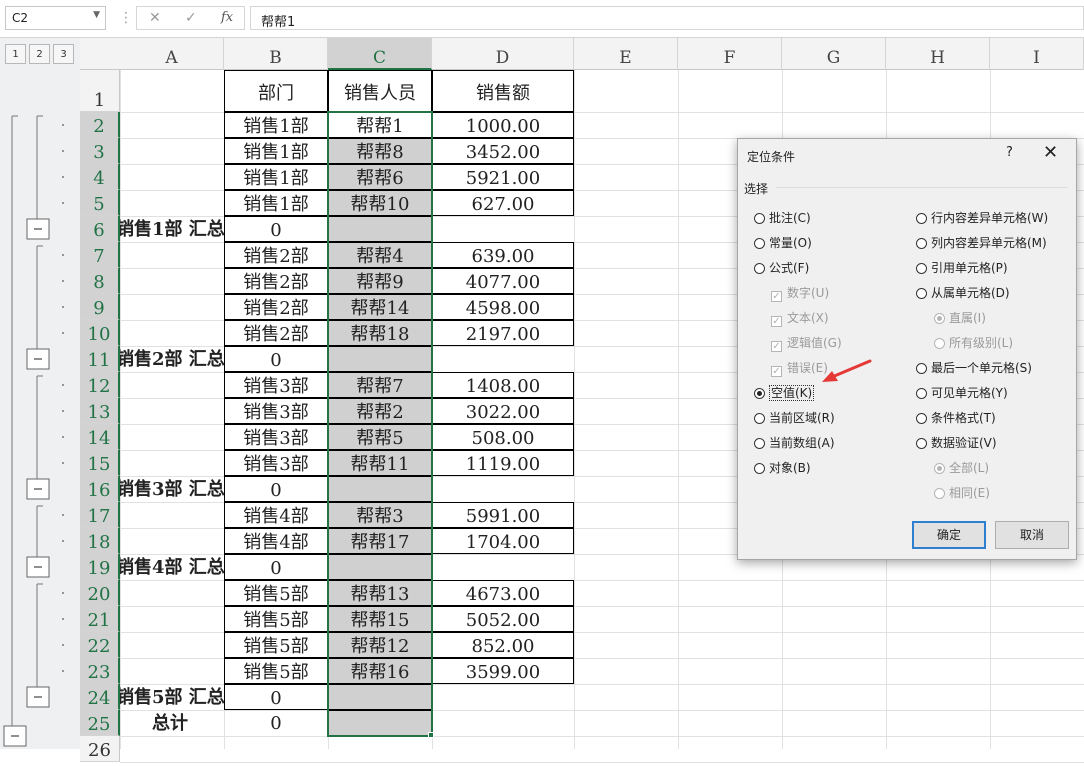 Image resolution: width=1084 pixels, height=766 pixels. What do you see at coordinates (100, 177) in the screenshot?
I see `row-header-4: 4` at bounding box center [100, 177].